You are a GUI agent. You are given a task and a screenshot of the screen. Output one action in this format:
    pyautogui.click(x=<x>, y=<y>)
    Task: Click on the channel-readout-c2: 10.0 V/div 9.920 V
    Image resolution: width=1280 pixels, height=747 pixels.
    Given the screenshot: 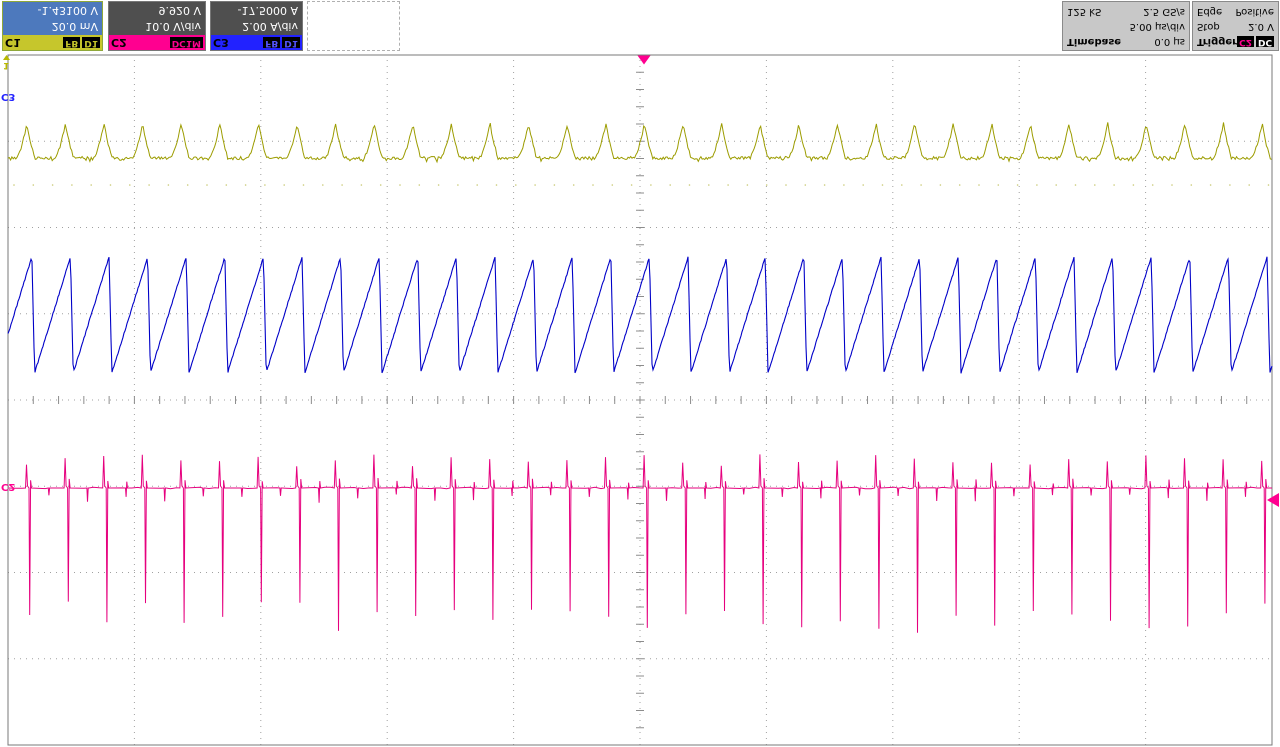 What is the action you would take?
    pyautogui.click(x=157, y=18)
    